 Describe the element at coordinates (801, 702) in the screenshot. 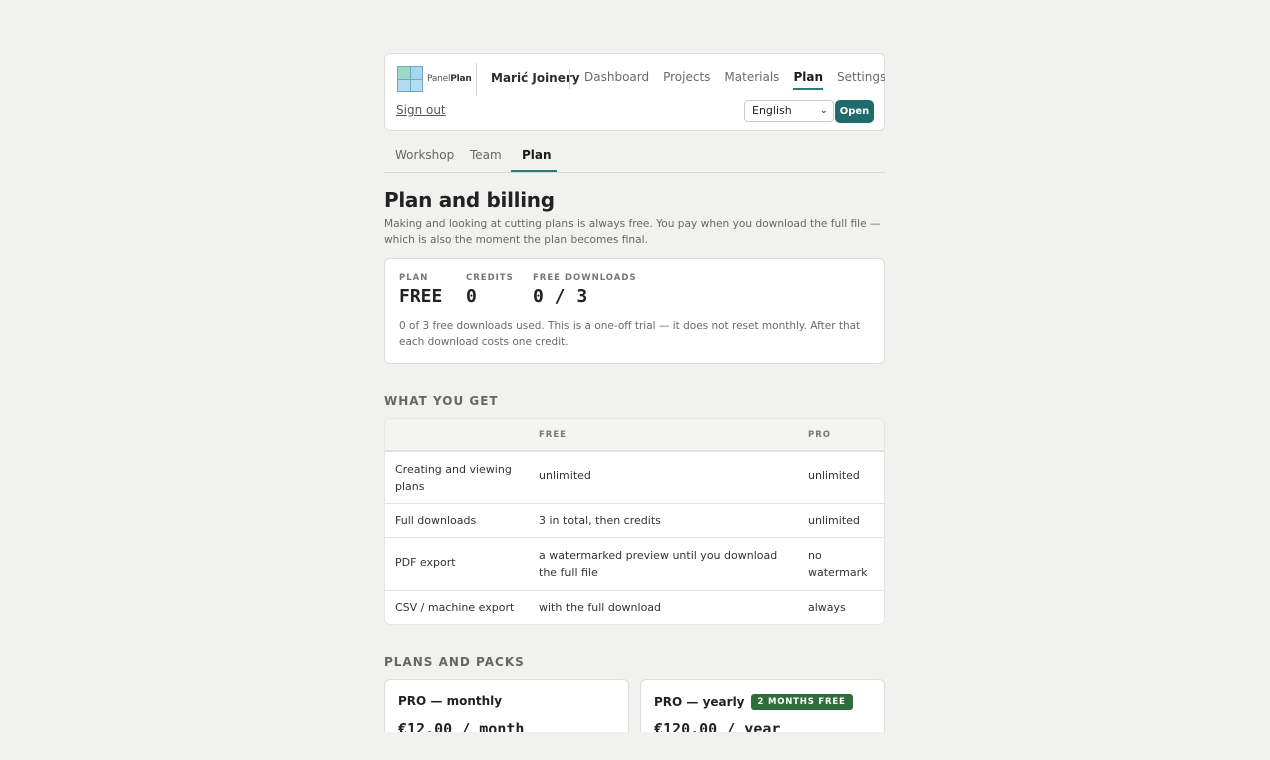

I see `discount-badge: 2 MONTHS FREE` at that location.